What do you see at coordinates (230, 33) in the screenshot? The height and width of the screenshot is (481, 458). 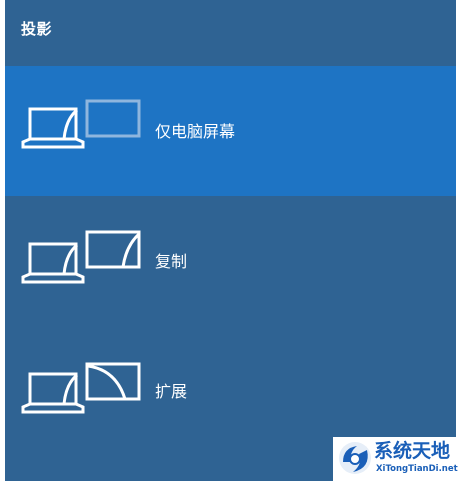 I see `panel-header: 投影` at bounding box center [230, 33].